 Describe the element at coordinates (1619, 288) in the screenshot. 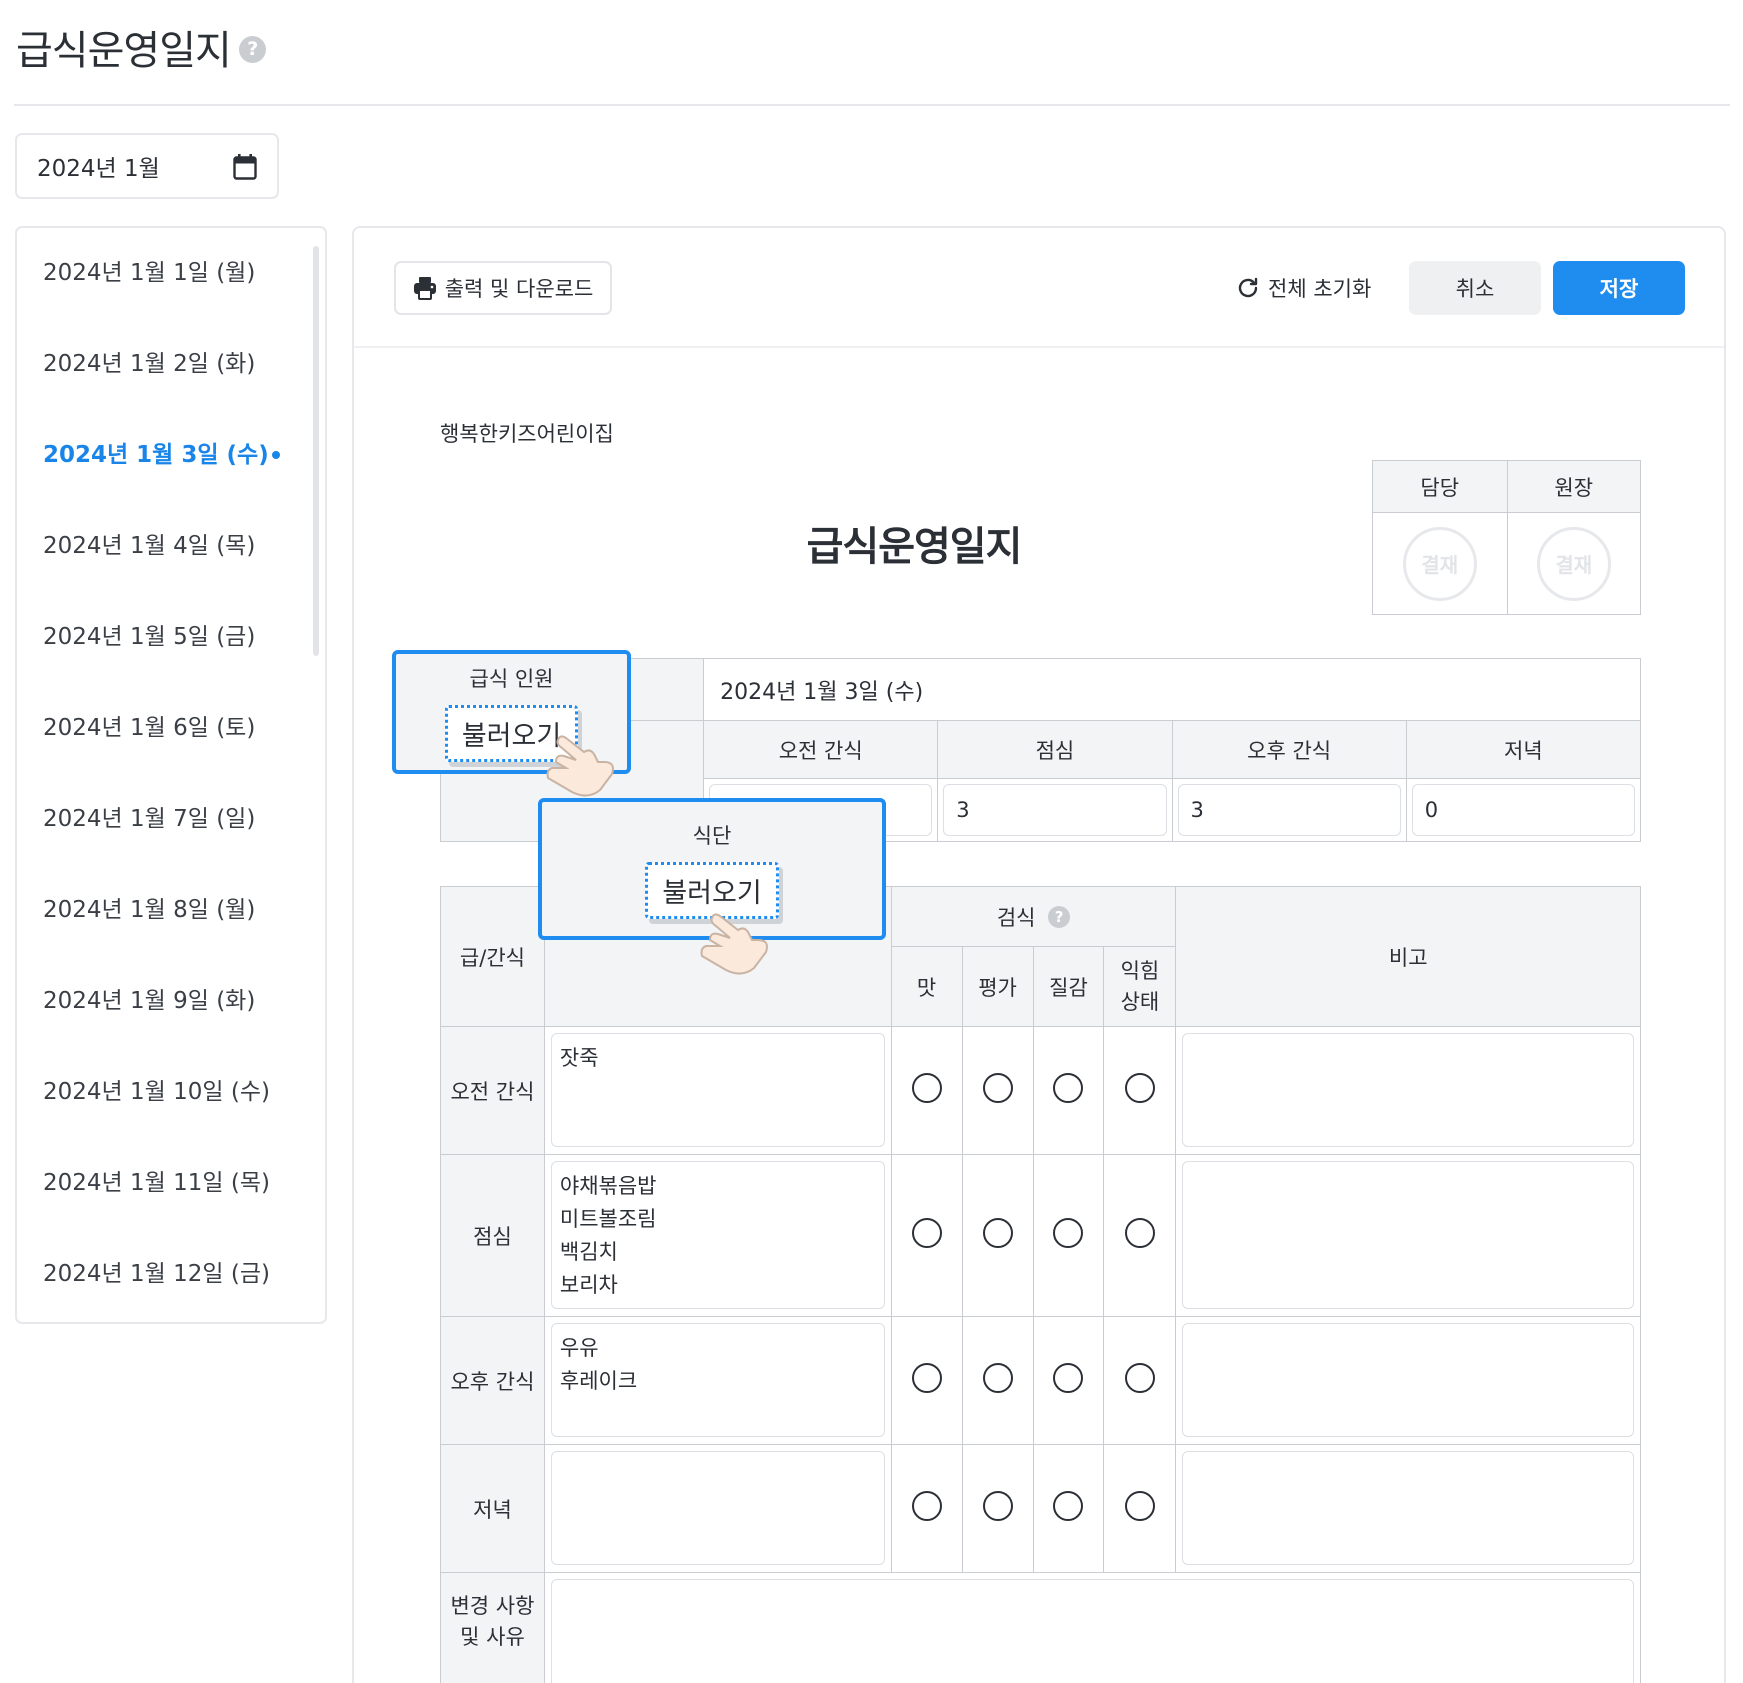

I see `save-button: 저장` at that location.